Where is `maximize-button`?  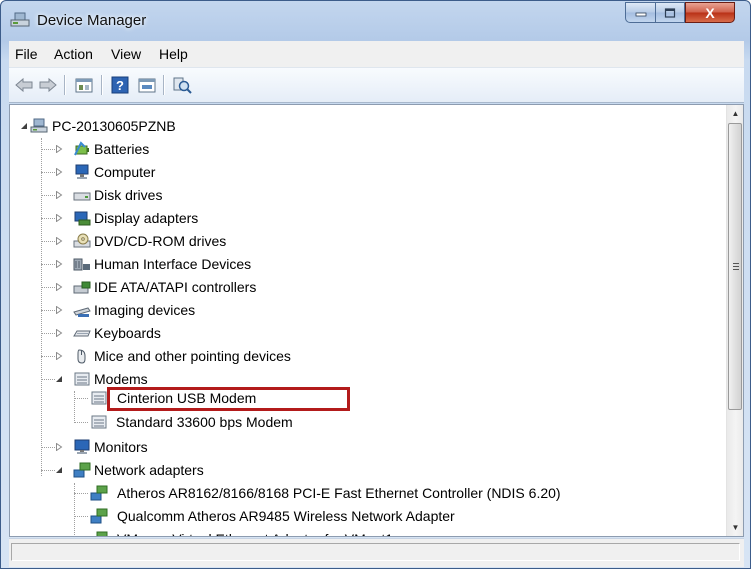 maximize-button is located at coordinates (670, 12).